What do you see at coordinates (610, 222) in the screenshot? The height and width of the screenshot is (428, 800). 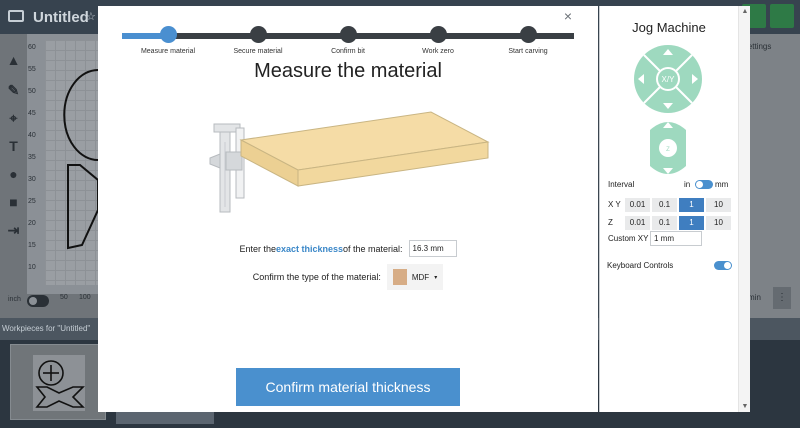 I see `z-axis-label: Z` at bounding box center [610, 222].